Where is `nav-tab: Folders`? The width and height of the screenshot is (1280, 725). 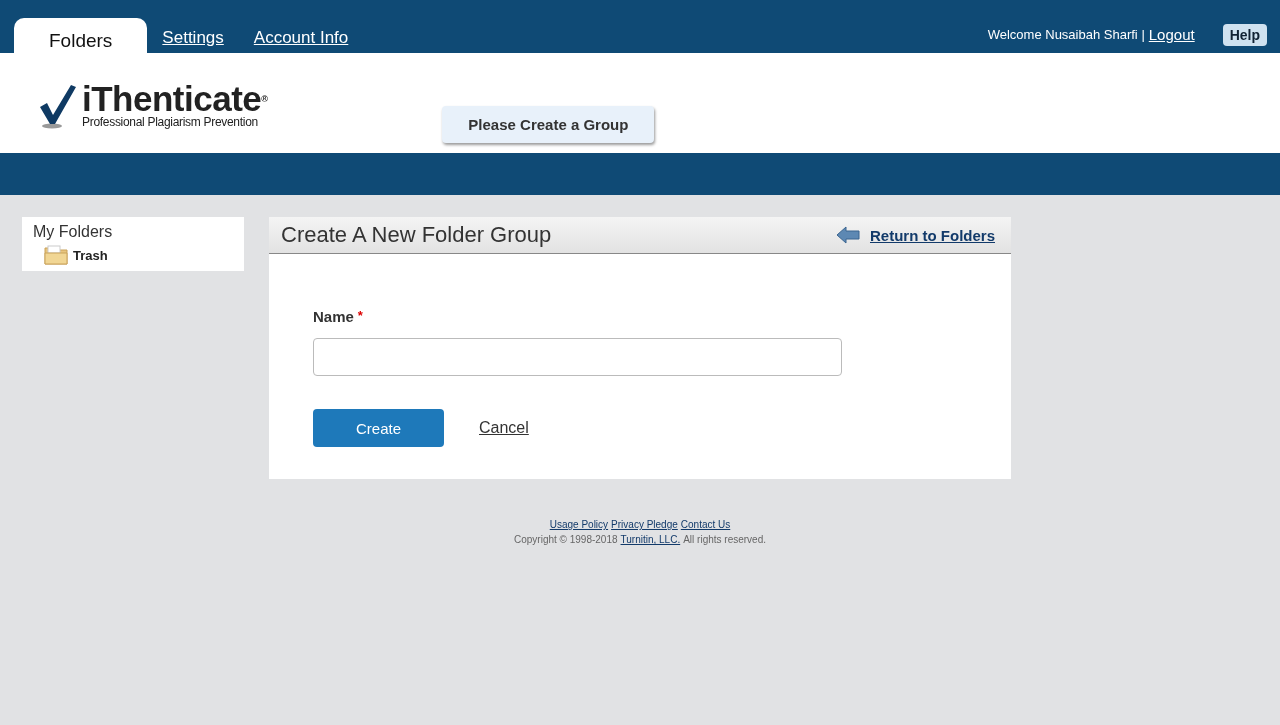 nav-tab: Folders is located at coordinates (81, 35).